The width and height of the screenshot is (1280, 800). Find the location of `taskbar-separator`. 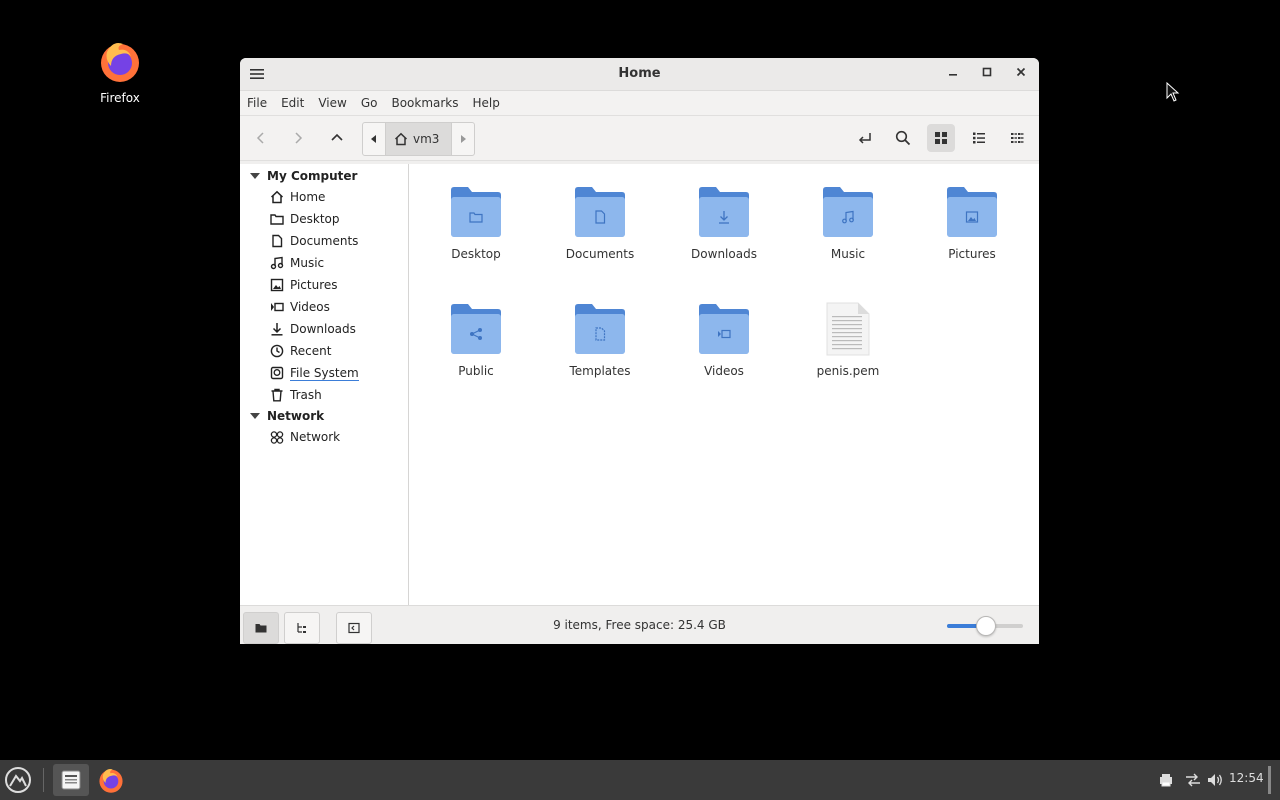

taskbar-separator is located at coordinates (43, 780).